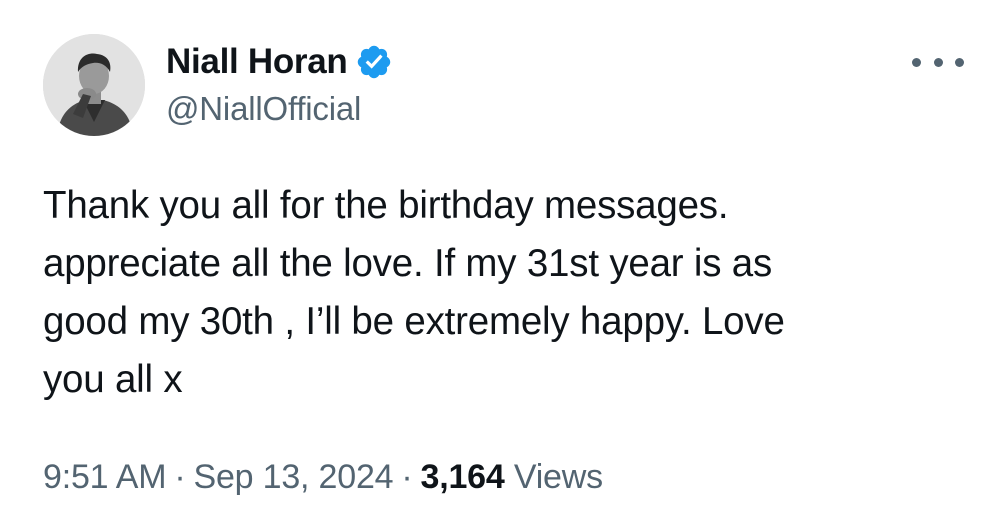 This screenshot has width=1000, height=532. What do you see at coordinates (463, 477) in the screenshot?
I see `views-count: 3,164` at bounding box center [463, 477].